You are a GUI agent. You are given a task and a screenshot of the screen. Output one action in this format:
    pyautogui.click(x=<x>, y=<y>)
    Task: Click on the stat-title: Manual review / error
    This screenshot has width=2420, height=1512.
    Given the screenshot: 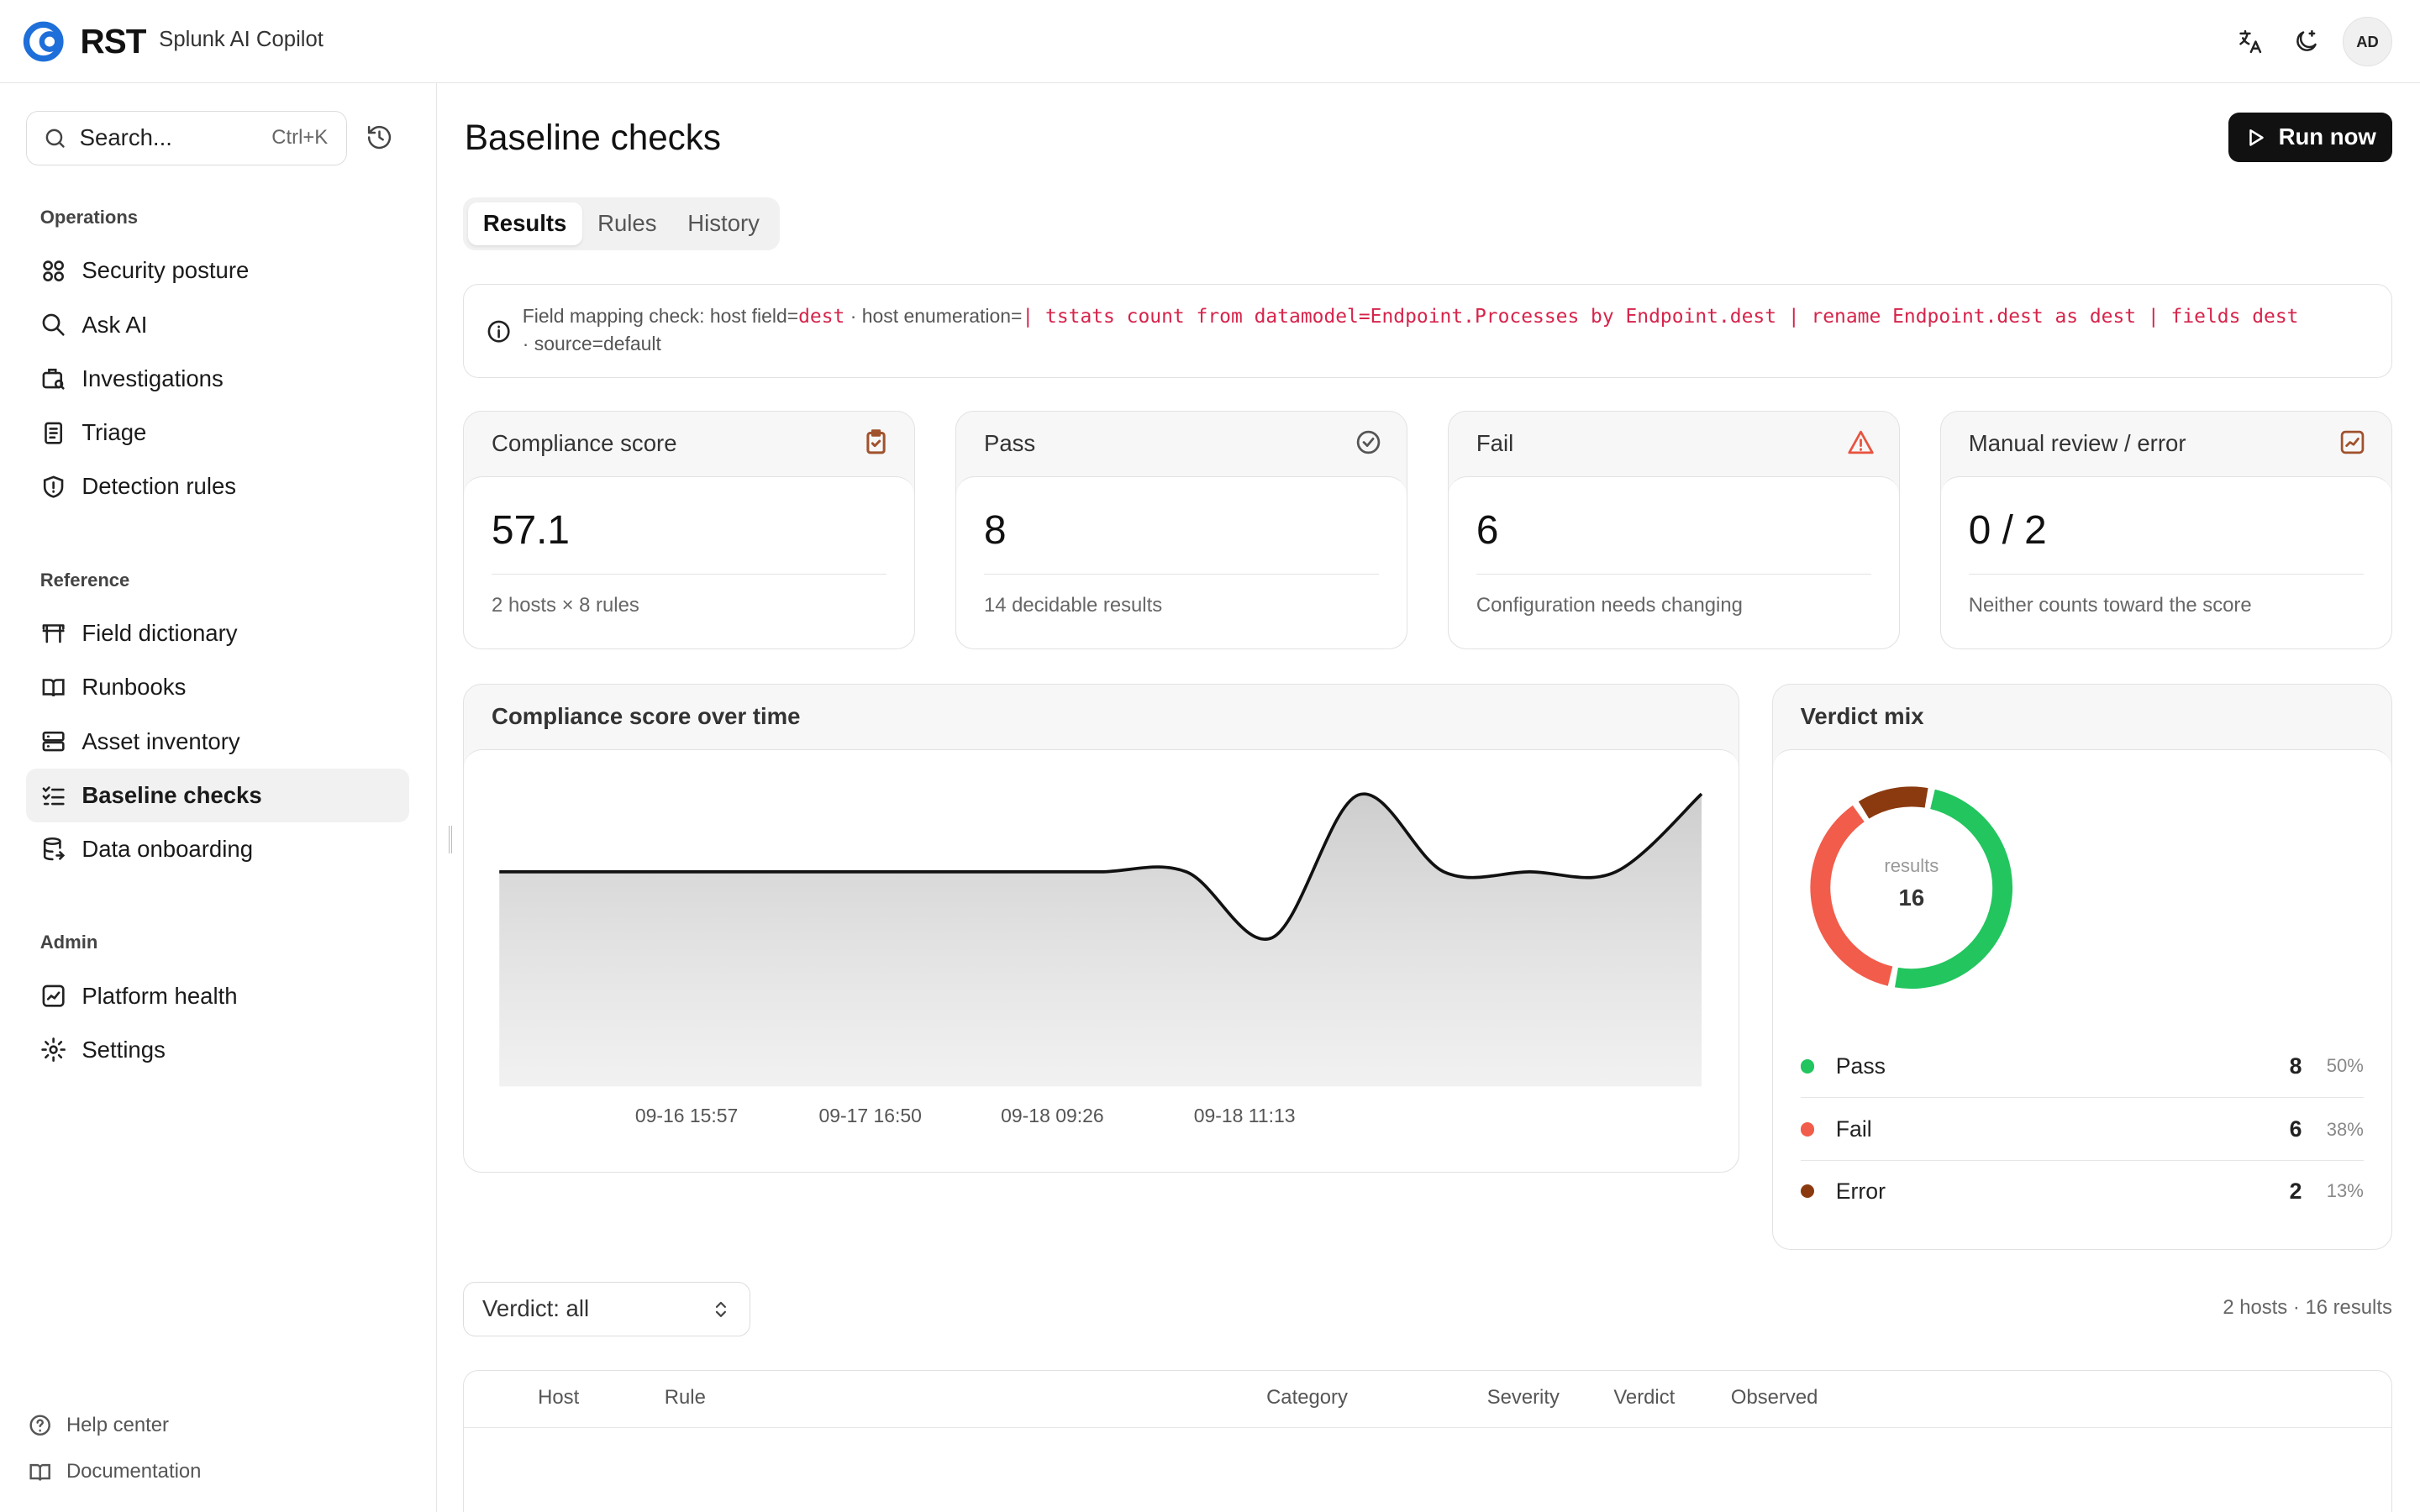 What is the action you would take?
    pyautogui.click(x=2077, y=443)
    